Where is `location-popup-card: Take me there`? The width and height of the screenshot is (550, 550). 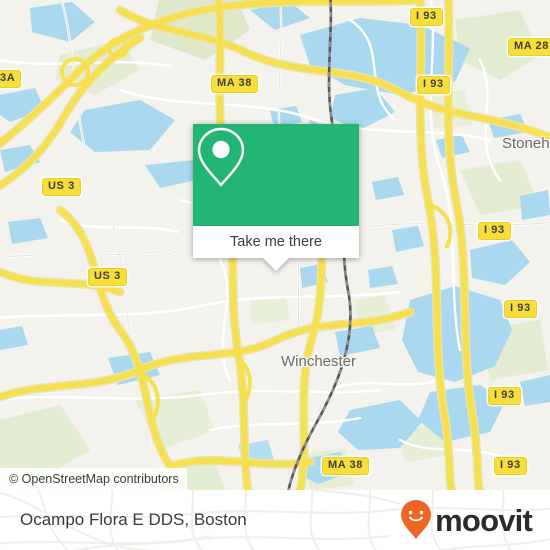 location-popup-card: Take me there is located at coordinates (276, 197).